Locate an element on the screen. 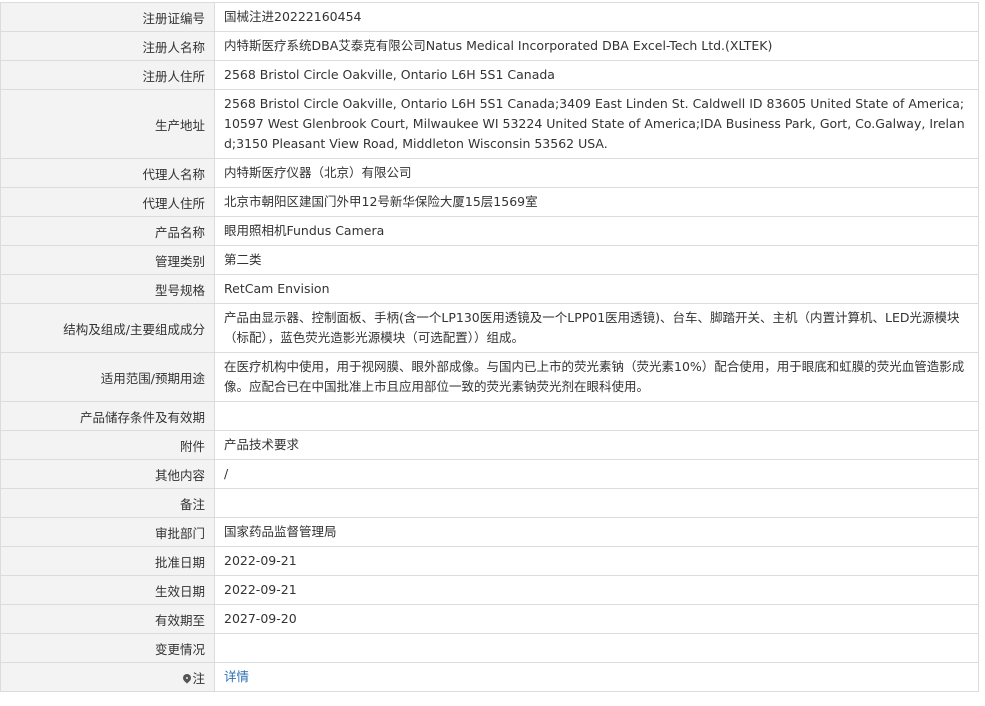 The image size is (985, 706). row-value-storage-validity is located at coordinates (596, 416).